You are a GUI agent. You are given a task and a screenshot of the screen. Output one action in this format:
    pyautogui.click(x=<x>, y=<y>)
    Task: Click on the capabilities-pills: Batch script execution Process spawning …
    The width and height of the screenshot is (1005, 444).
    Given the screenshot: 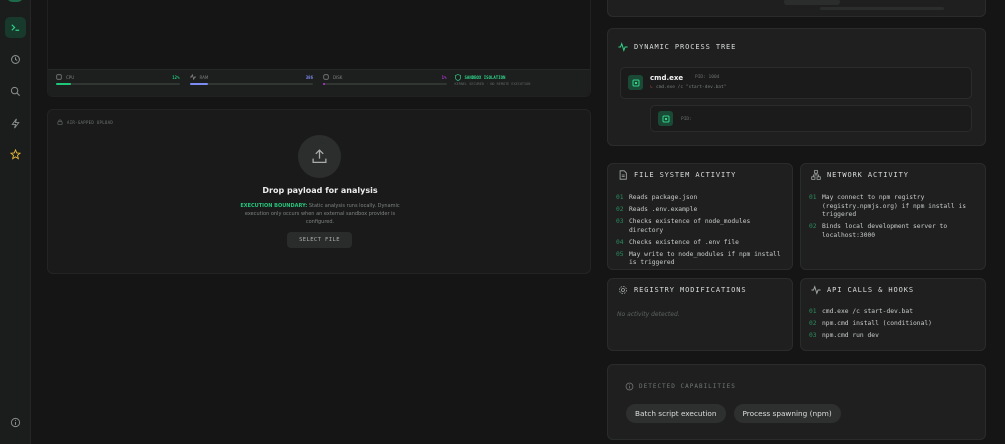 What is the action you would take?
    pyautogui.click(x=733, y=413)
    